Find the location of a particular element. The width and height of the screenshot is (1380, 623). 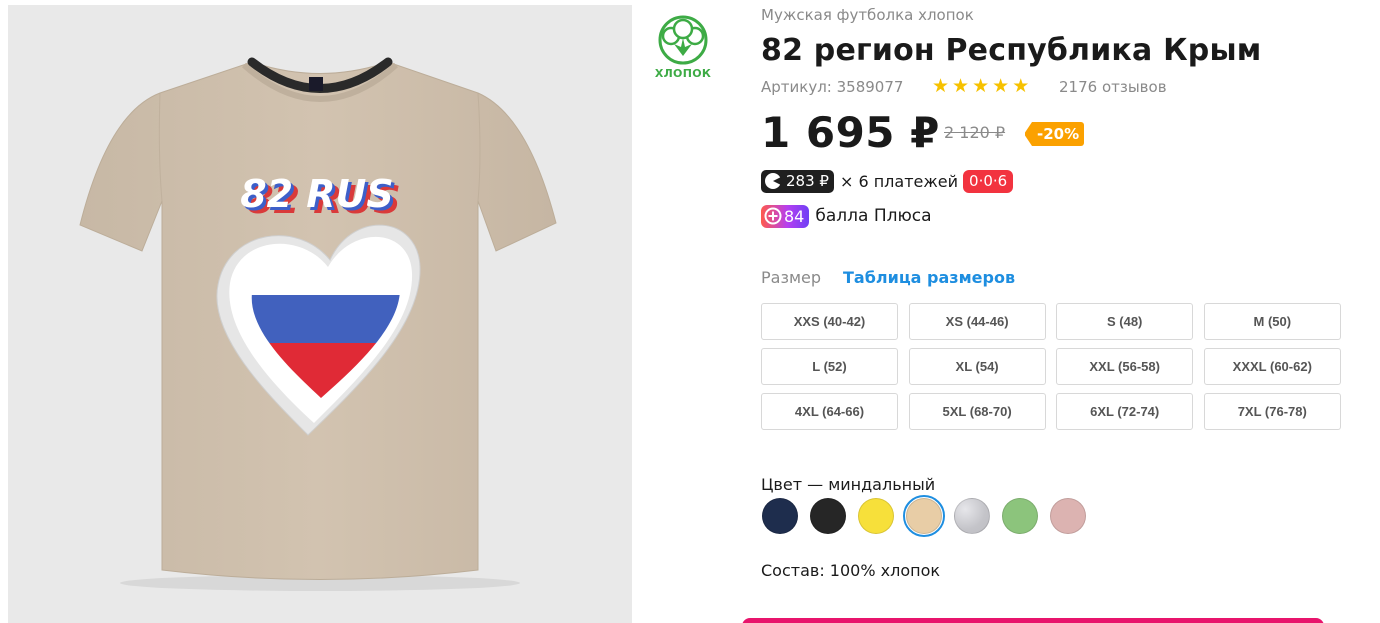

size-option: XL (54) is located at coordinates (977, 366).